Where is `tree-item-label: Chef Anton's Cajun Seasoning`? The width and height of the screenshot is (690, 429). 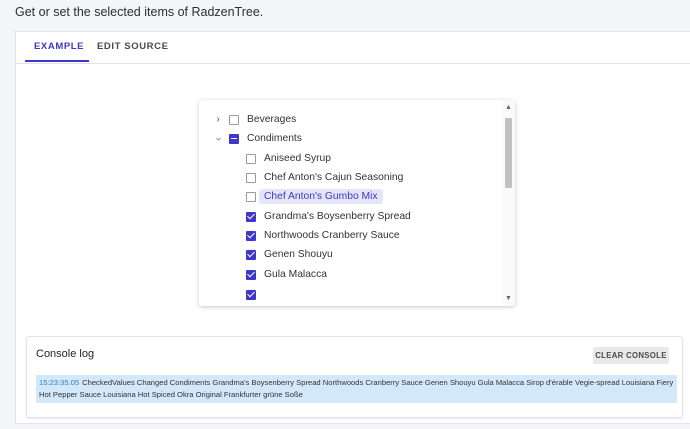 tree-item-label: Chef Anton's Cajun Seasoning is located at coordinates (334, 177).